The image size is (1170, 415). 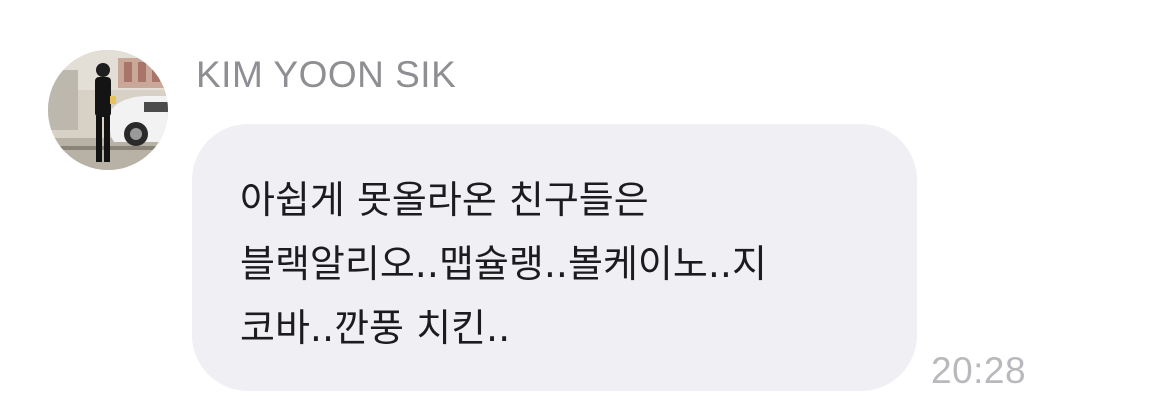 I want to click on sender-avatar, so click(x=108, y=110).